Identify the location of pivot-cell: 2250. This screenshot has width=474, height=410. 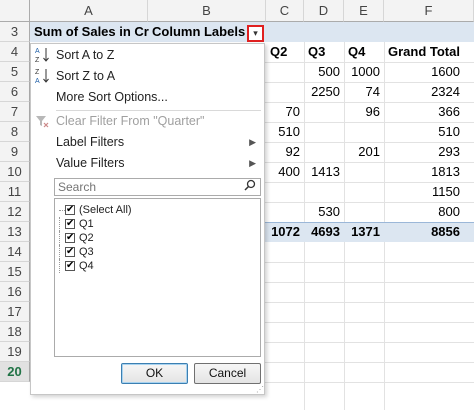
(324, 92).